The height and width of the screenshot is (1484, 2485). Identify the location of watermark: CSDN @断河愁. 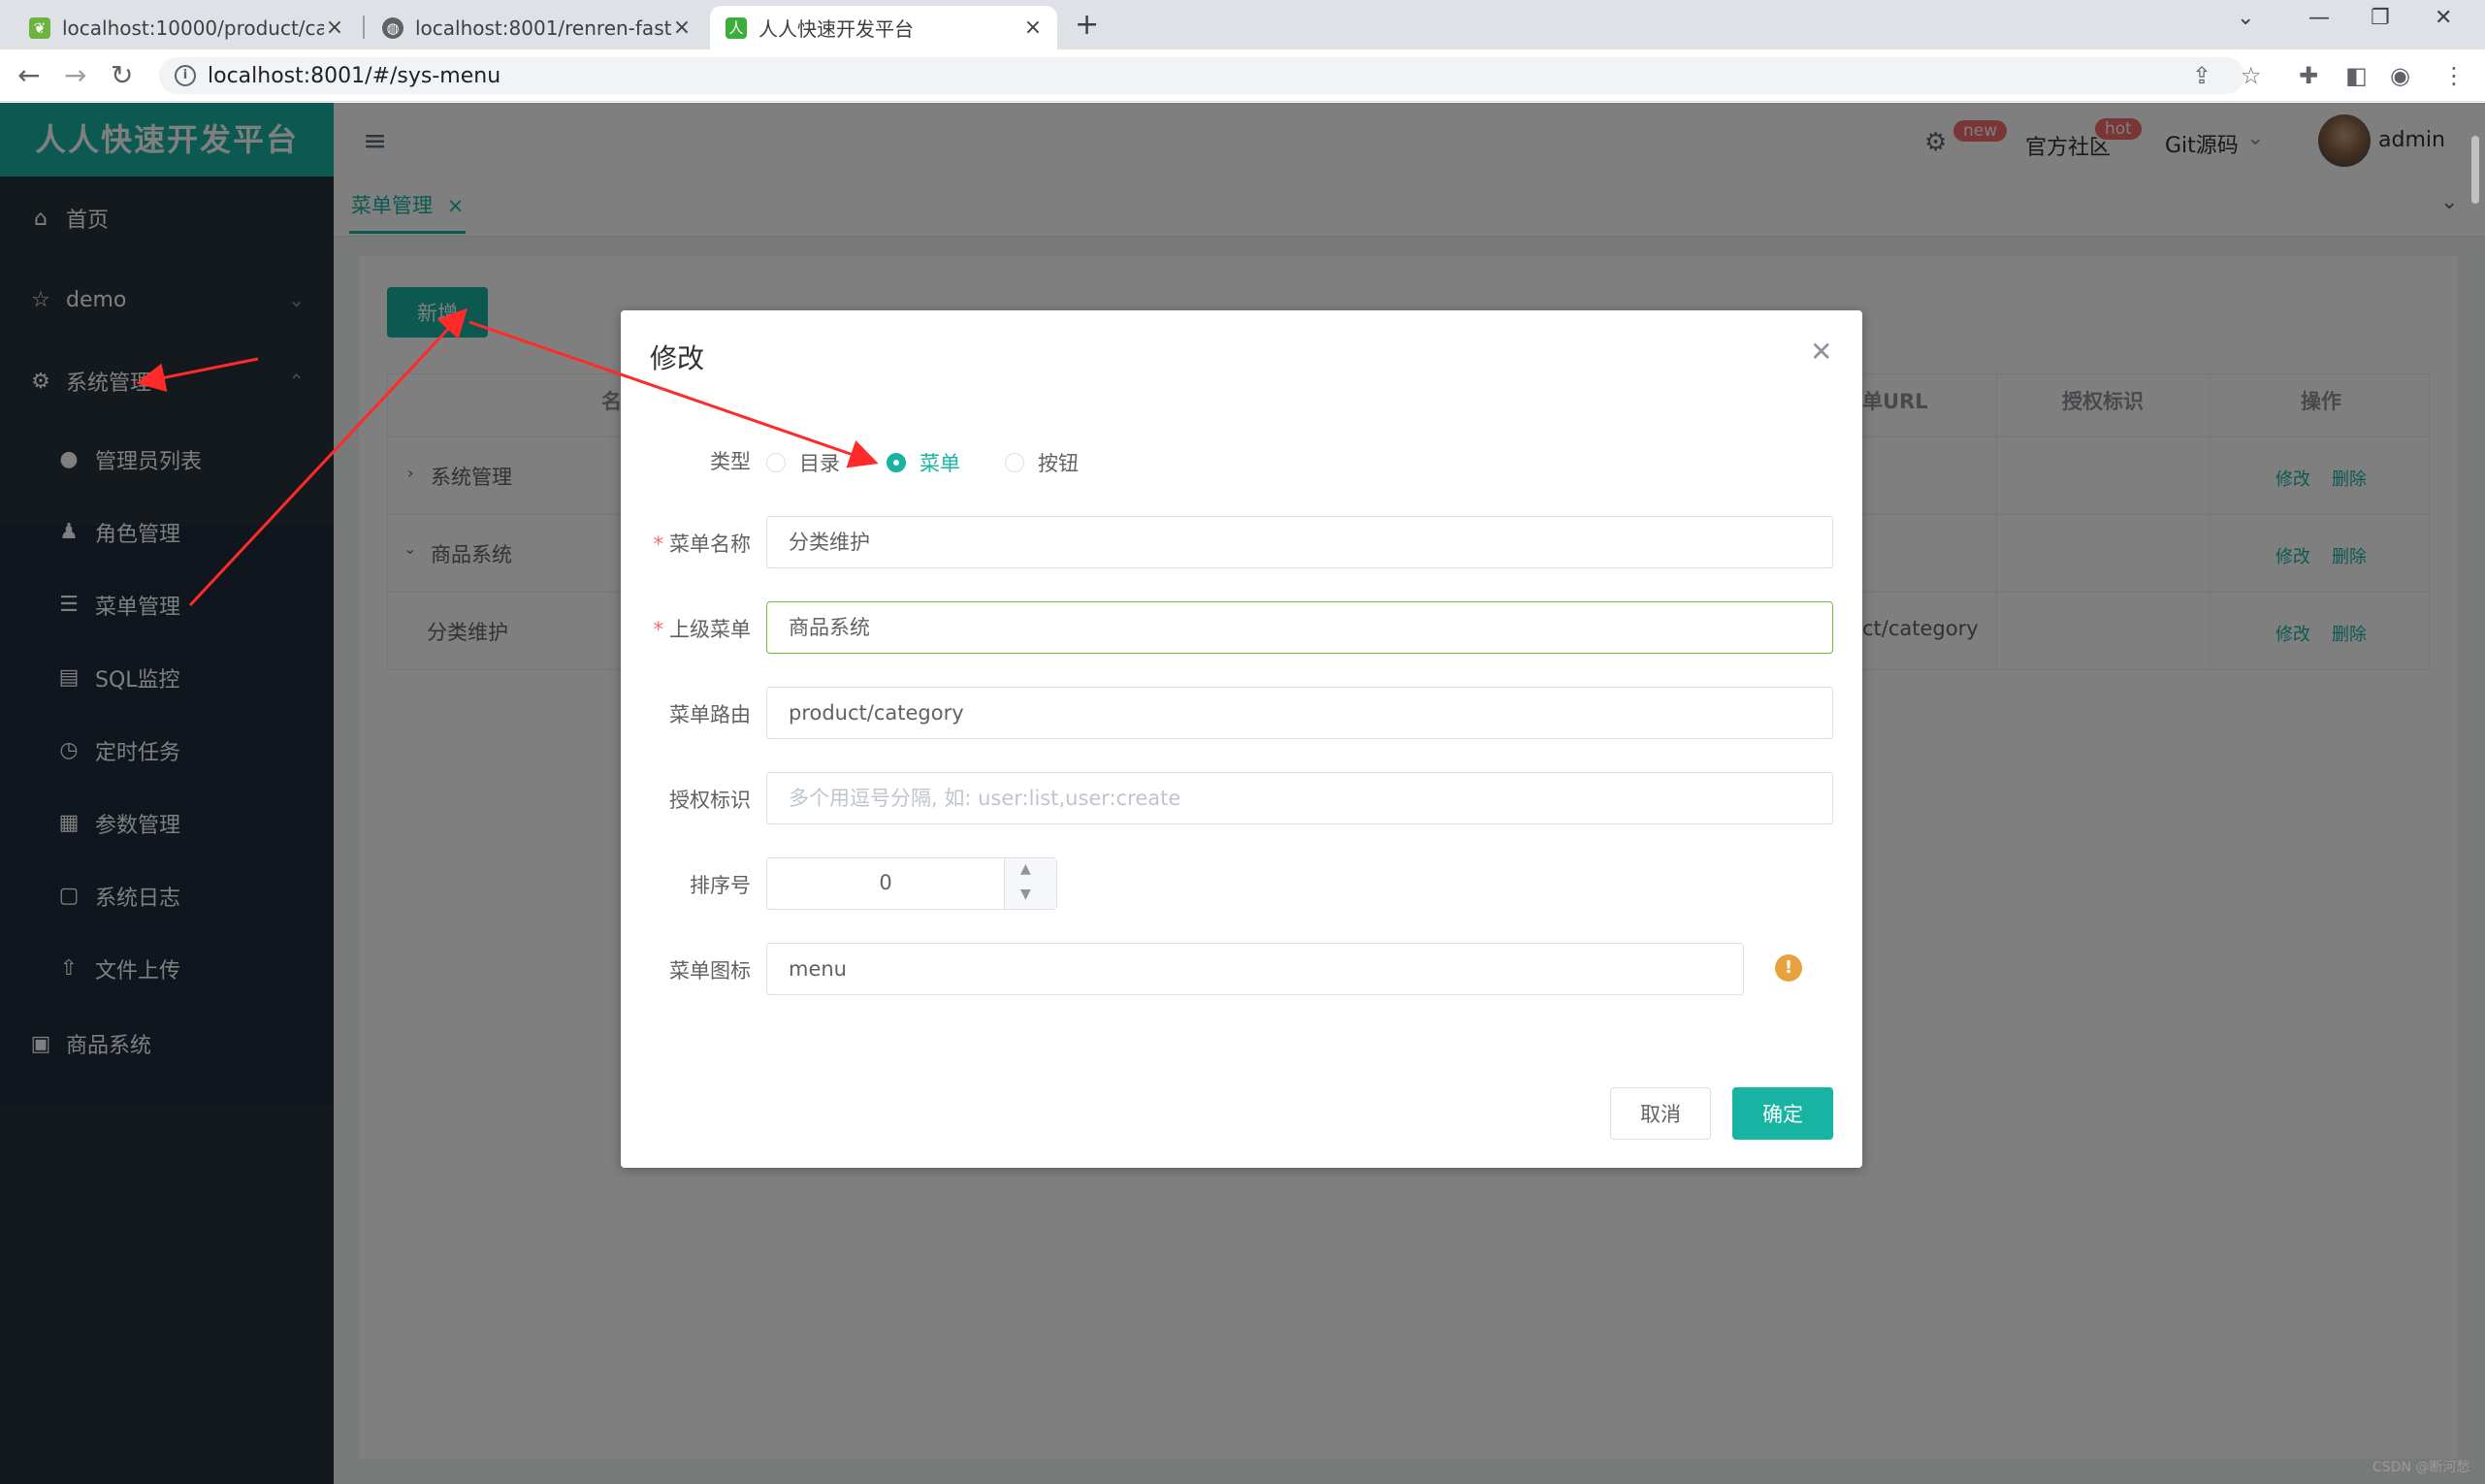
(2421, 1467).